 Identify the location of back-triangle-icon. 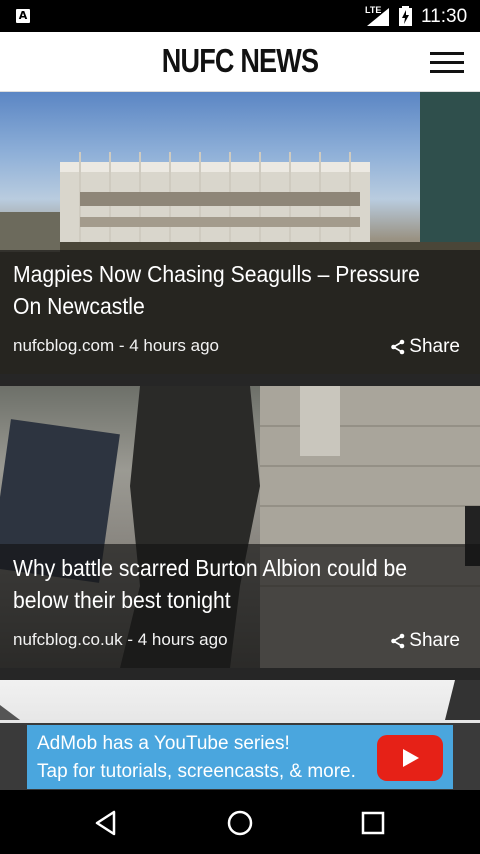
(107, 823).